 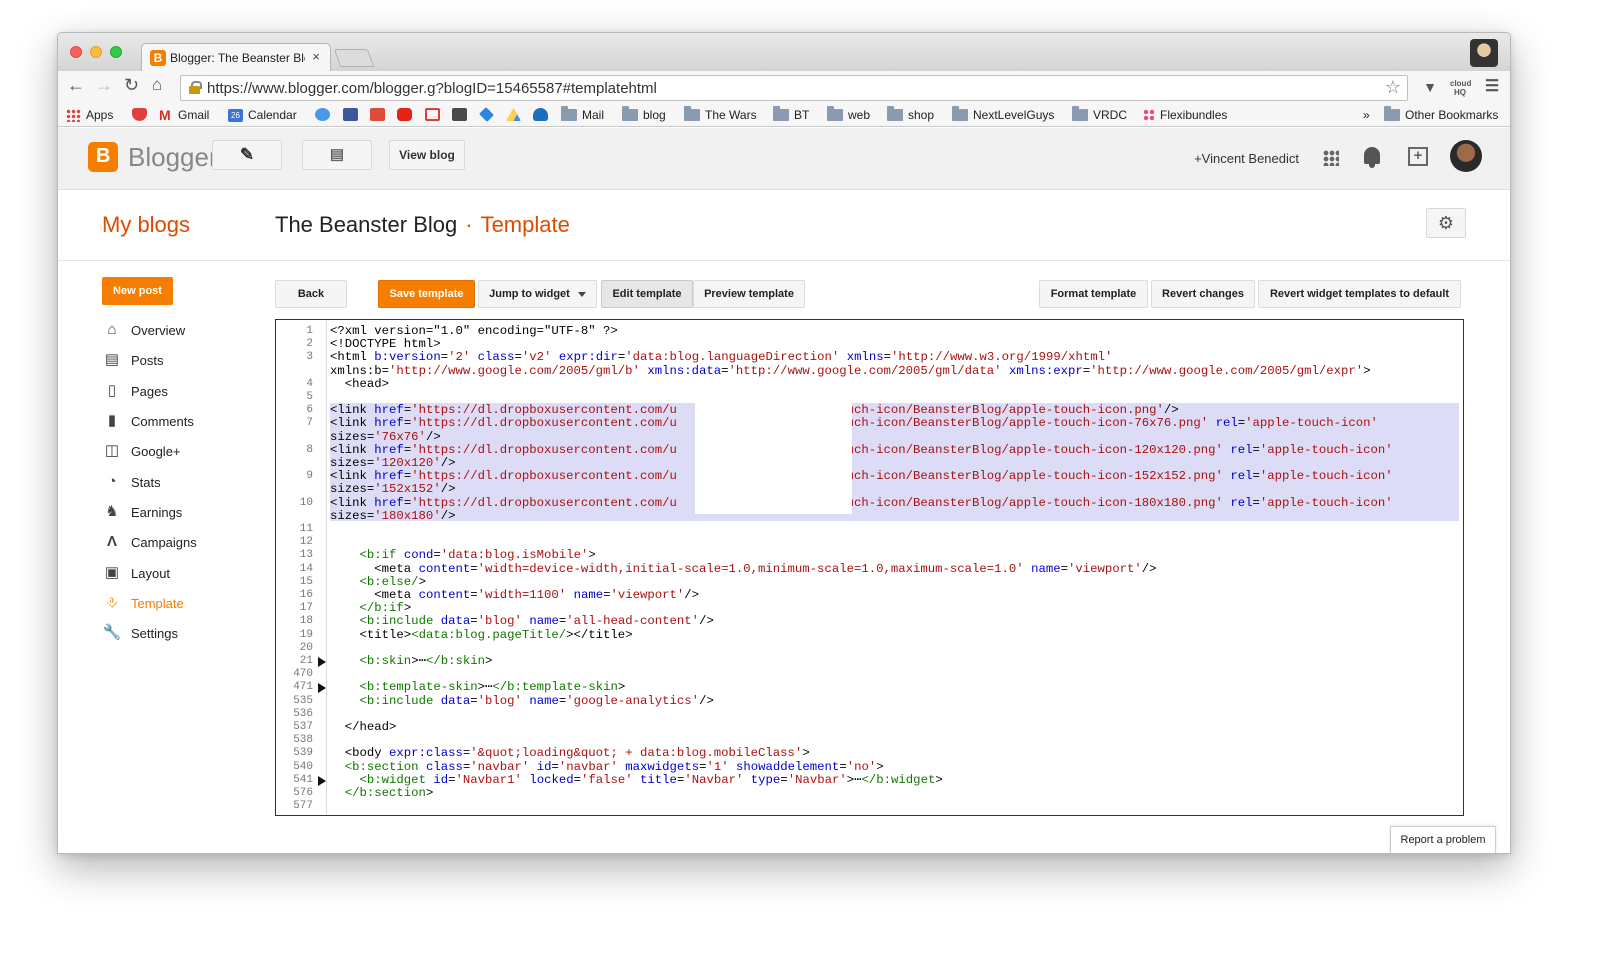 What do you see at coordinates (647, 294) in the screenshot?
I see `edit-template-button: Edit template` at bounding box center [647, 294].